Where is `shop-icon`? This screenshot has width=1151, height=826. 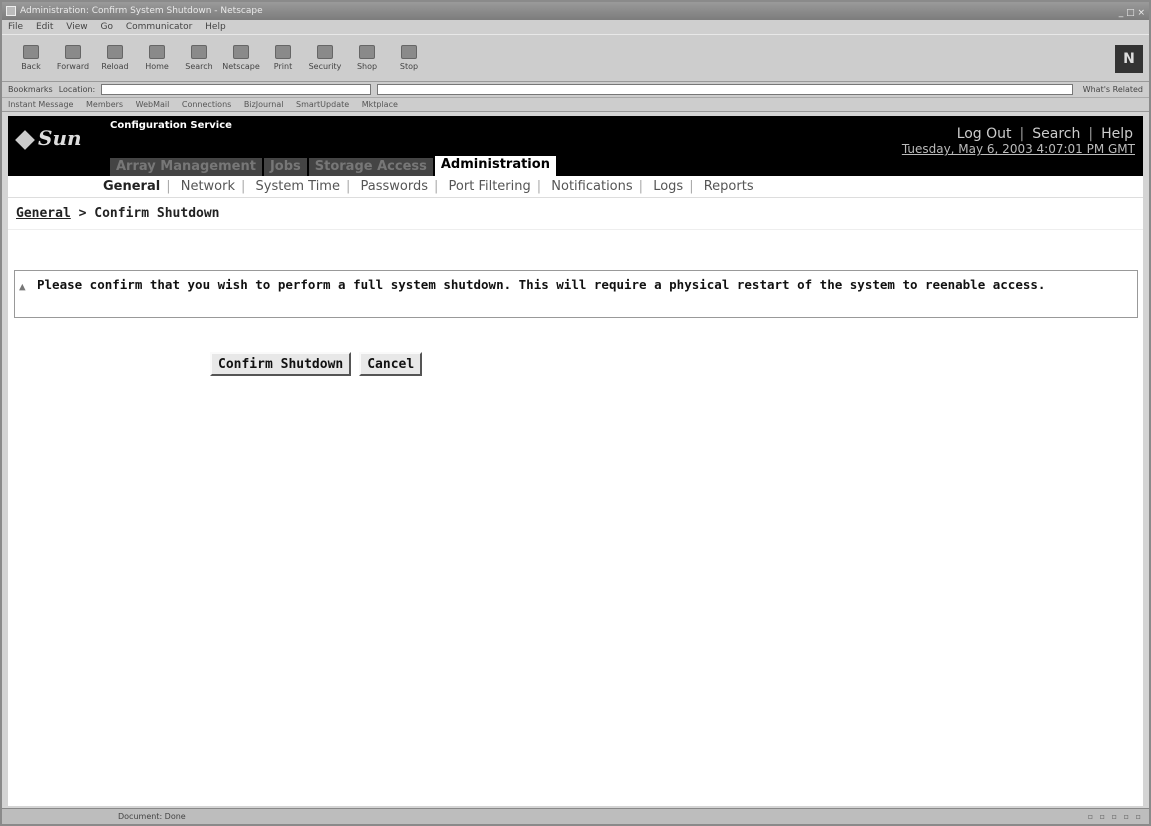 shop-icon is located at coordinates (367, 52).